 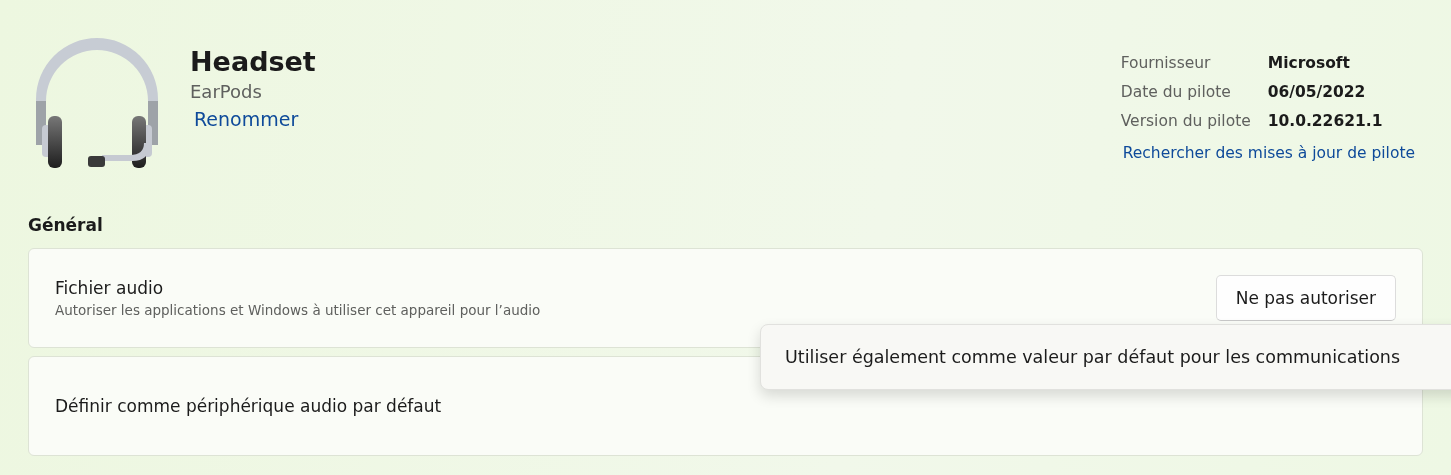 I want to click on setting-title: Définir comme périphérique audio par défaut, so click(x=248, y=406).